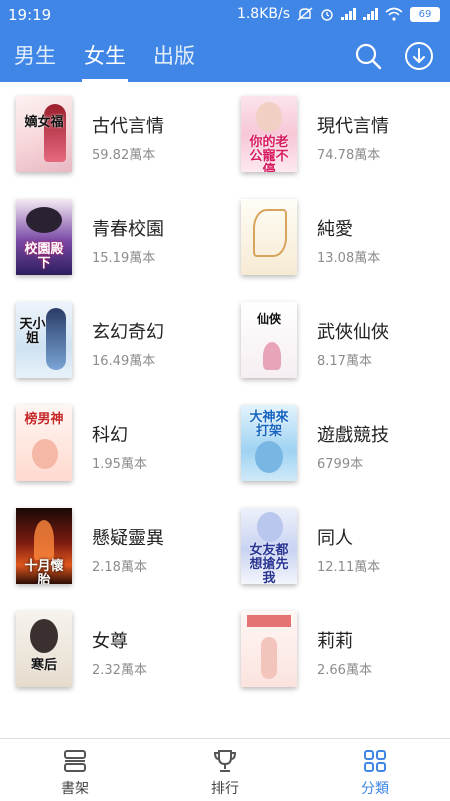  I want to click on book-cover: 天小姐, so click(44, 340).